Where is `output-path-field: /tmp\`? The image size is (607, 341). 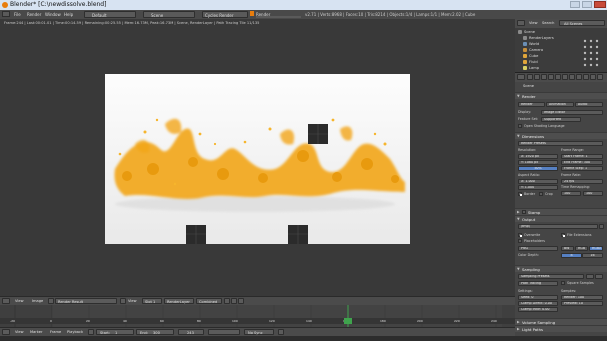 output-path-field: /tmp\ is located at coordinates (558, 226).